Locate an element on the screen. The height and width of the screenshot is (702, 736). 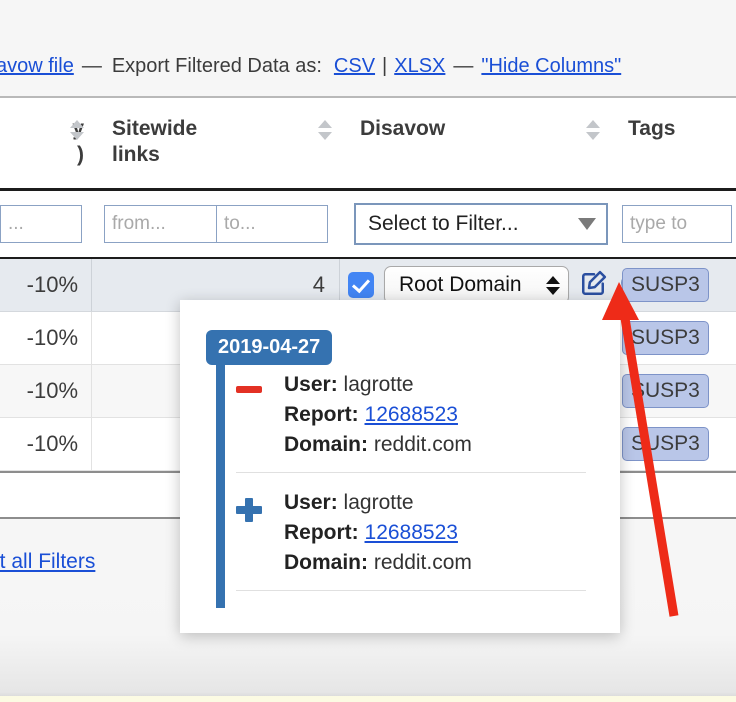
hide-columns-link: "Hide Columns" is located at coordinates (551, 66).